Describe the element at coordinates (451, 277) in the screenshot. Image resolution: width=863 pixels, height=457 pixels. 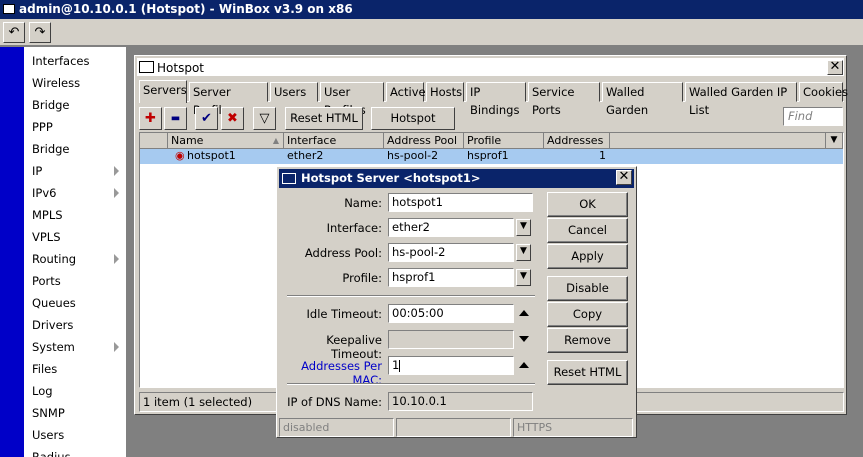
I see `profile-select: hsprof1` at that location.